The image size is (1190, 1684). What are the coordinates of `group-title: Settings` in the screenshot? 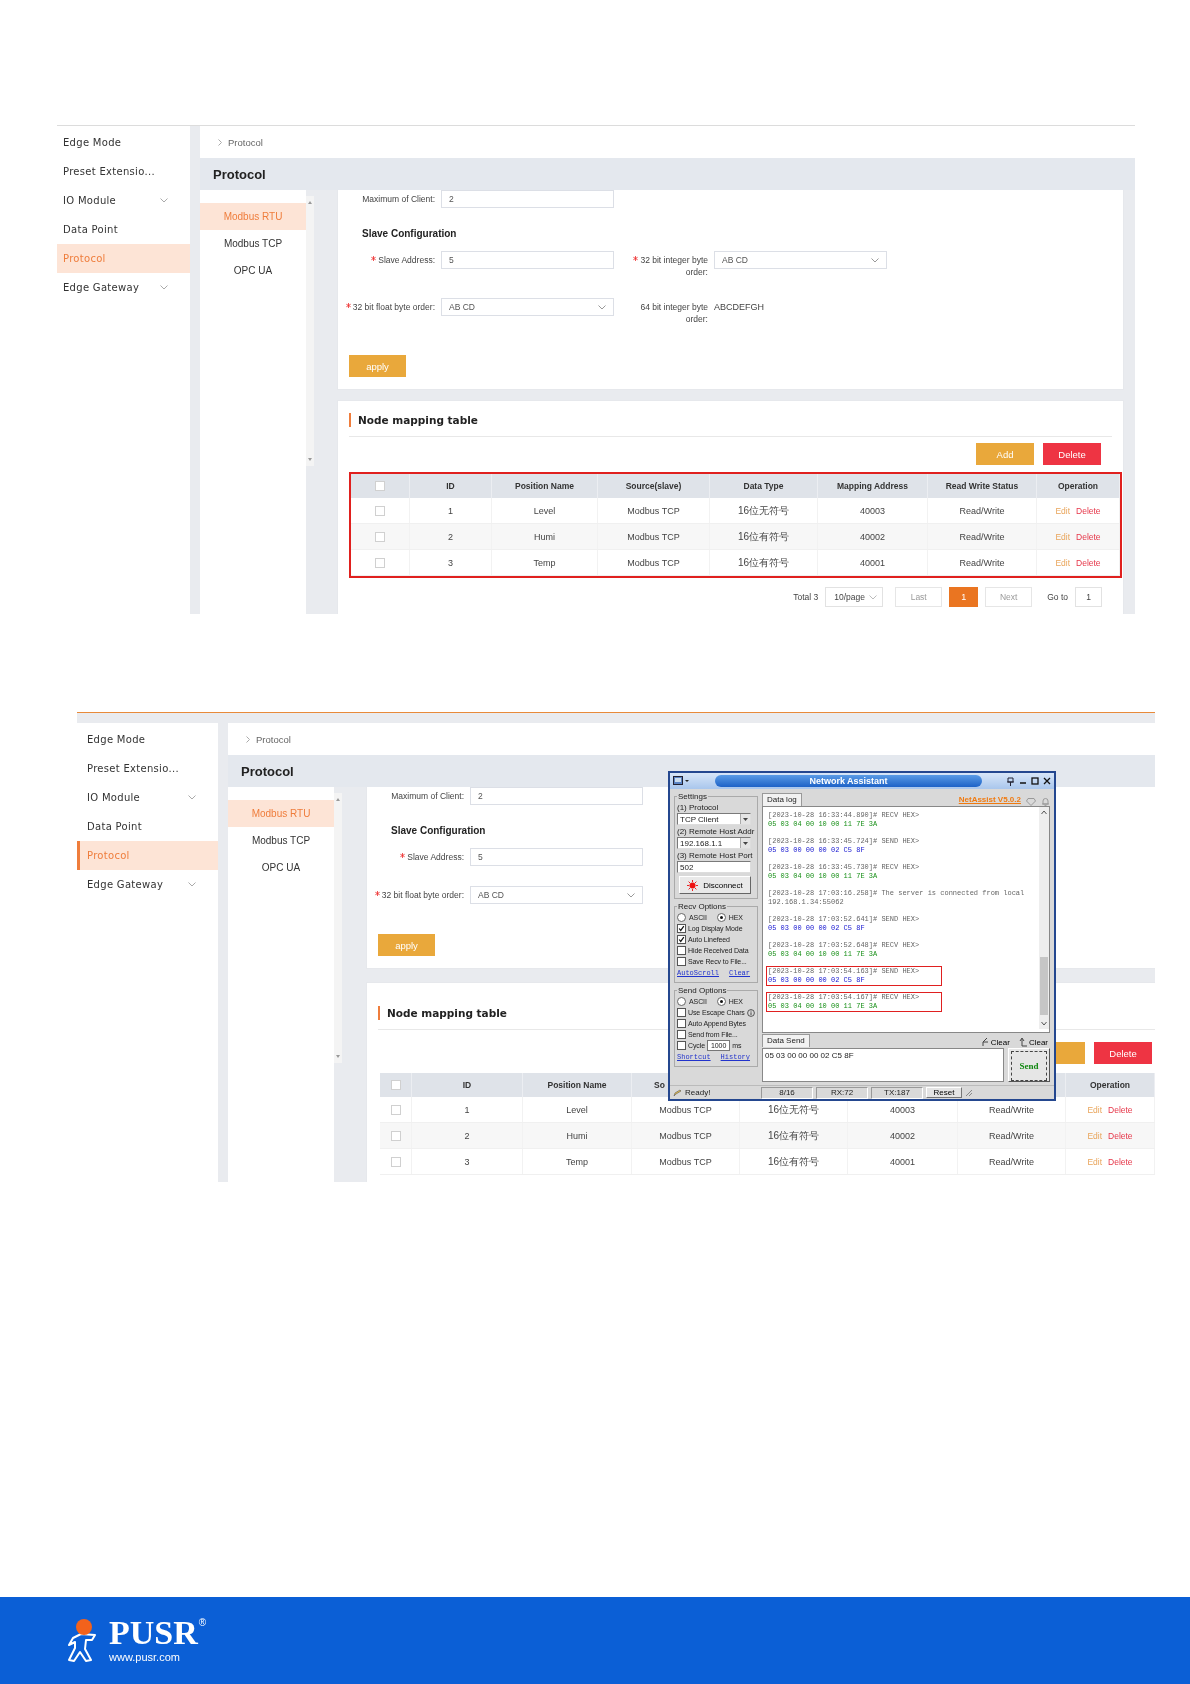 It's located at (692, 796).